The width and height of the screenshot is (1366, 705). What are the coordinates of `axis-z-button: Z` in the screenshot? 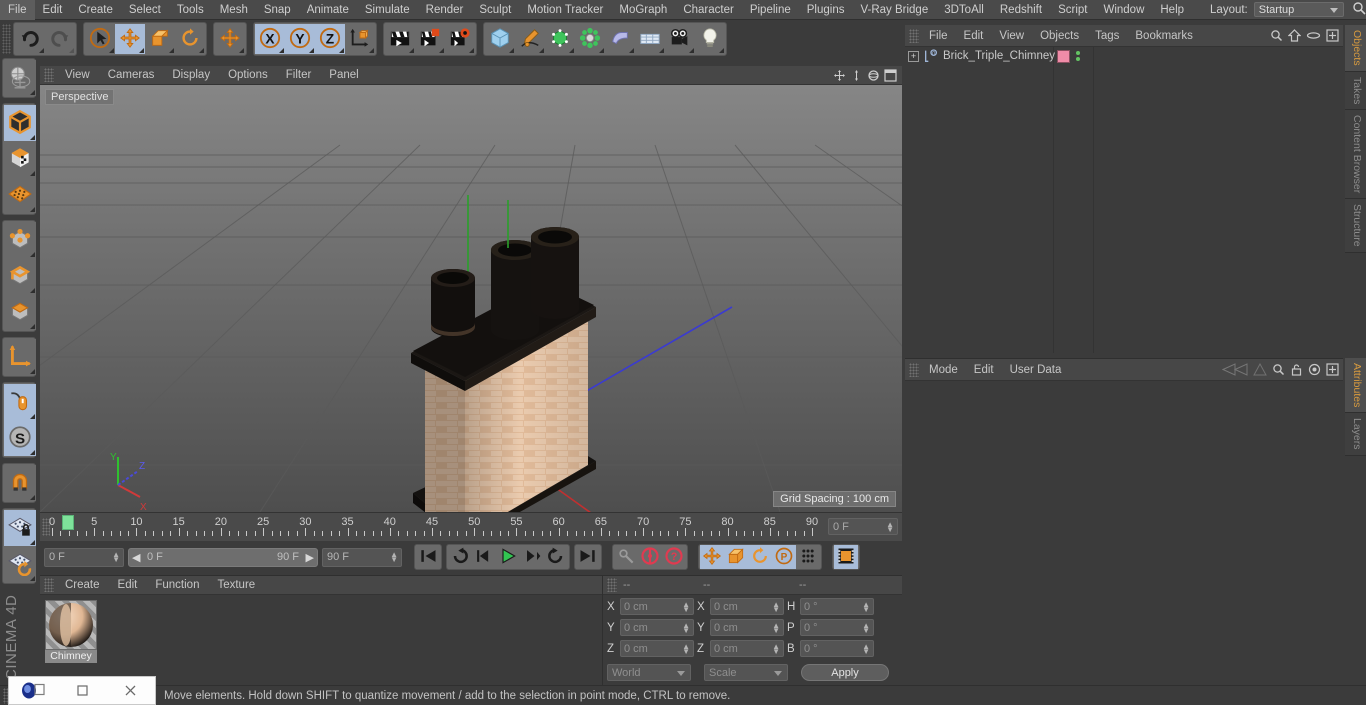 It's located at (330, 39).